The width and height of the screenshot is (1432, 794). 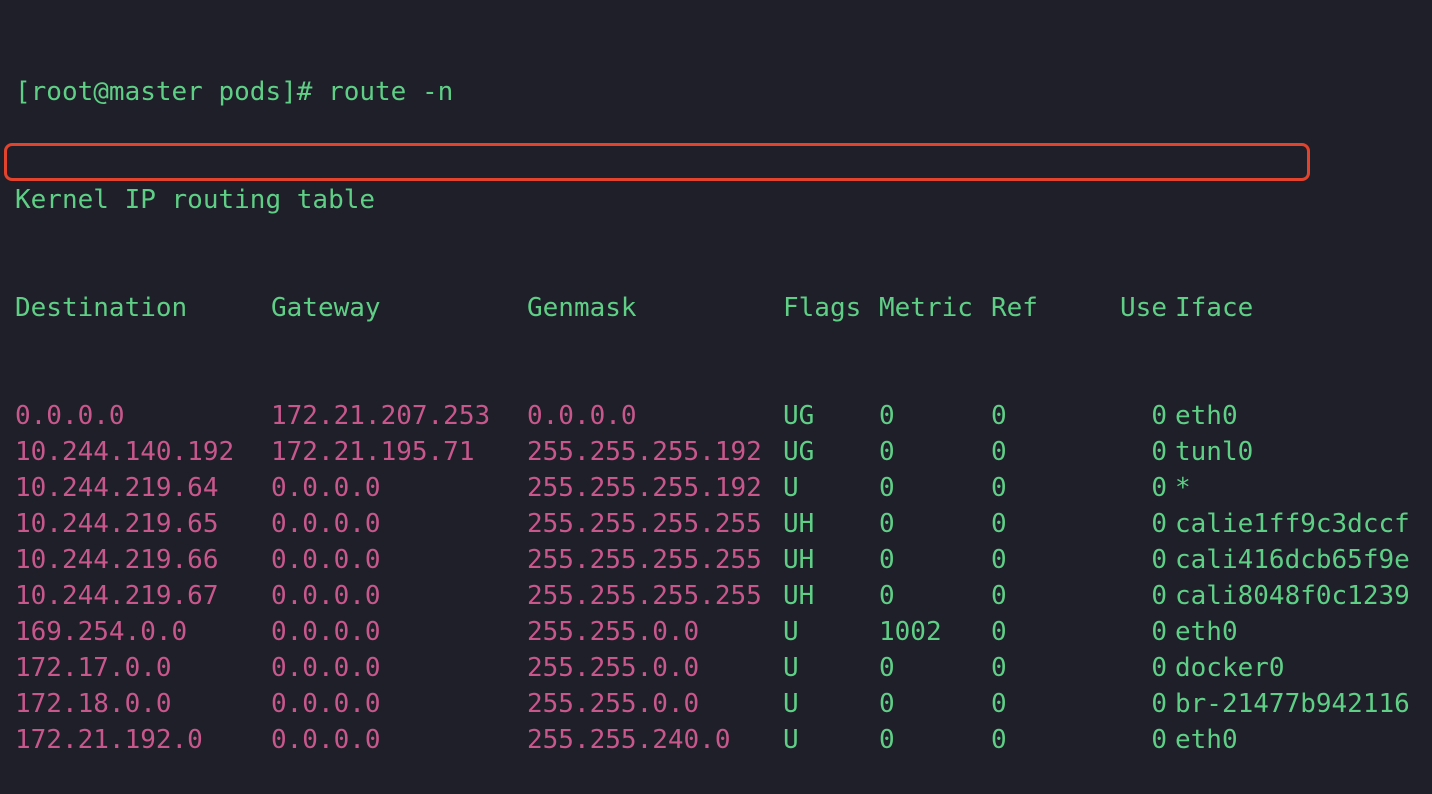 What do you see at coordinates (109, 740) in the screenshot?
I see `cell-destination: 172.21.192.0` at bounding box center [109, 740].